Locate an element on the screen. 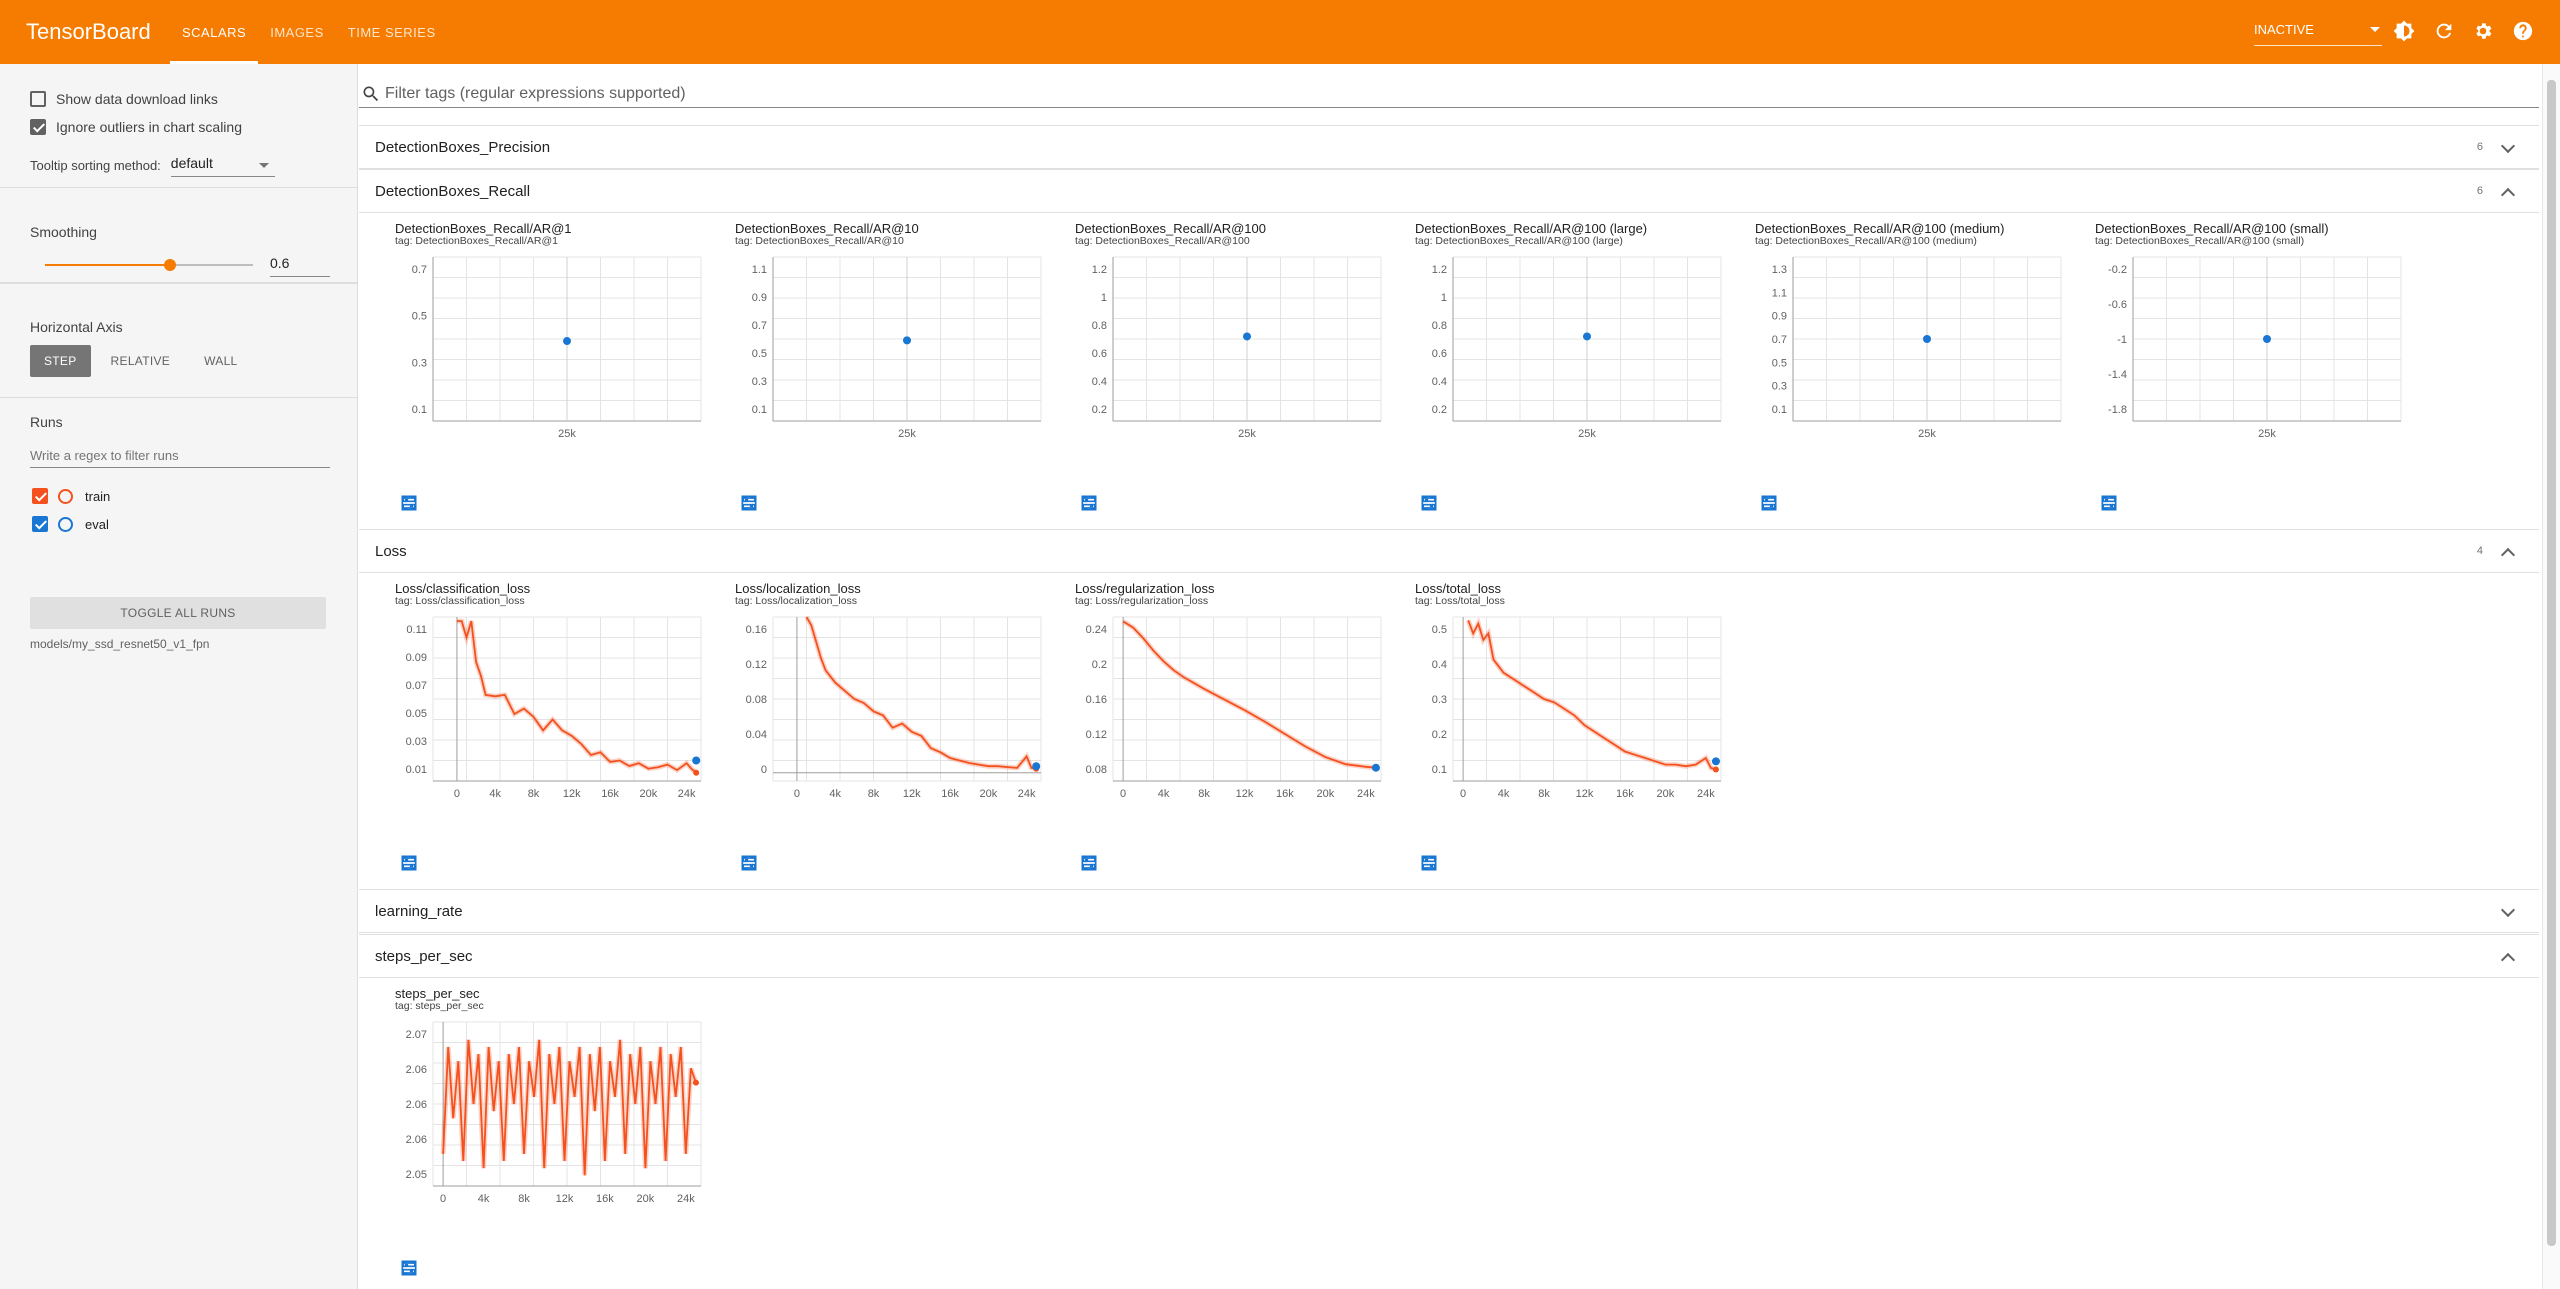  refresh-icon is located at coordinates (2444, 31).